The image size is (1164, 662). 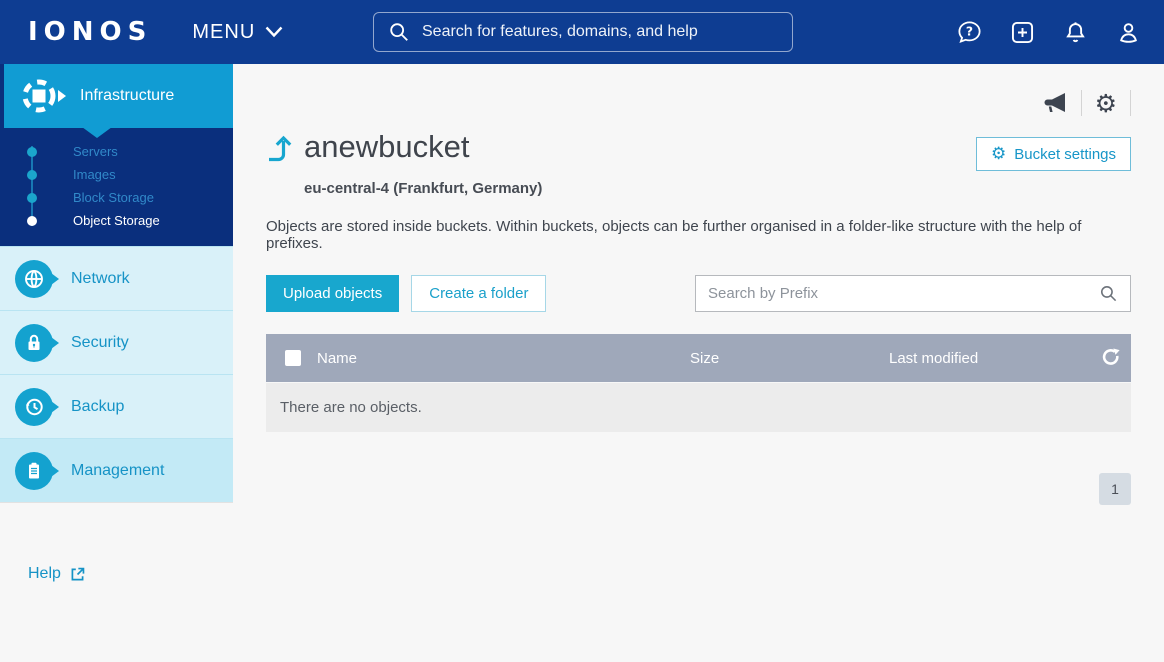 I want to click on submenu-label: Images, so click(x=94, y=174).